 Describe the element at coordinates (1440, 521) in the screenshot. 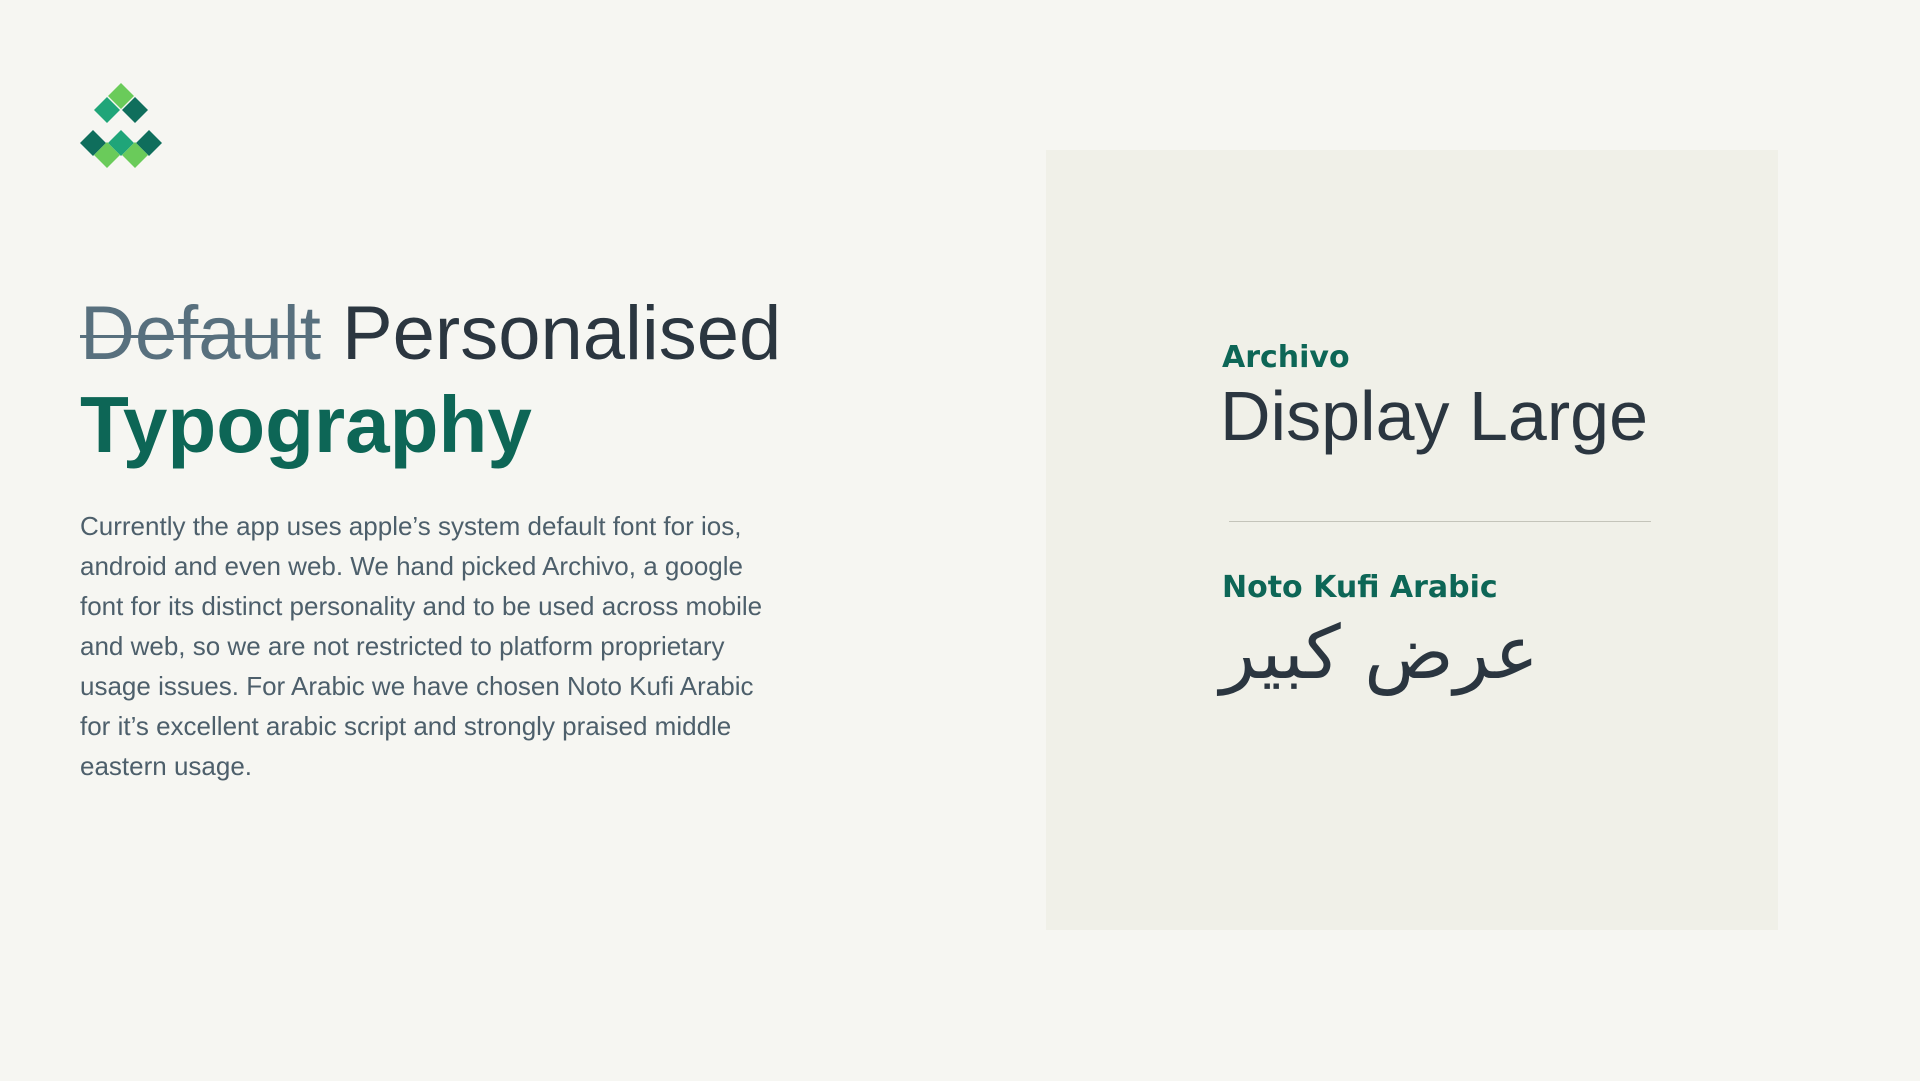

I see `specimen-divider` at that location.